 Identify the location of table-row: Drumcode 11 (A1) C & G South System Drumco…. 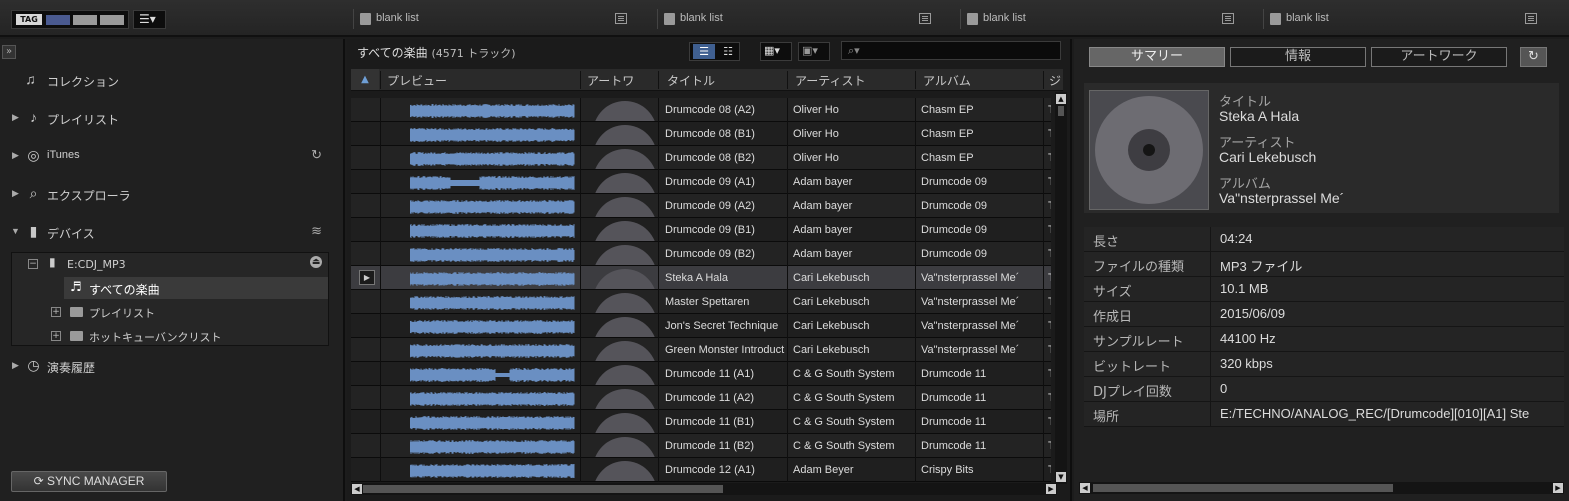
(701, 374).